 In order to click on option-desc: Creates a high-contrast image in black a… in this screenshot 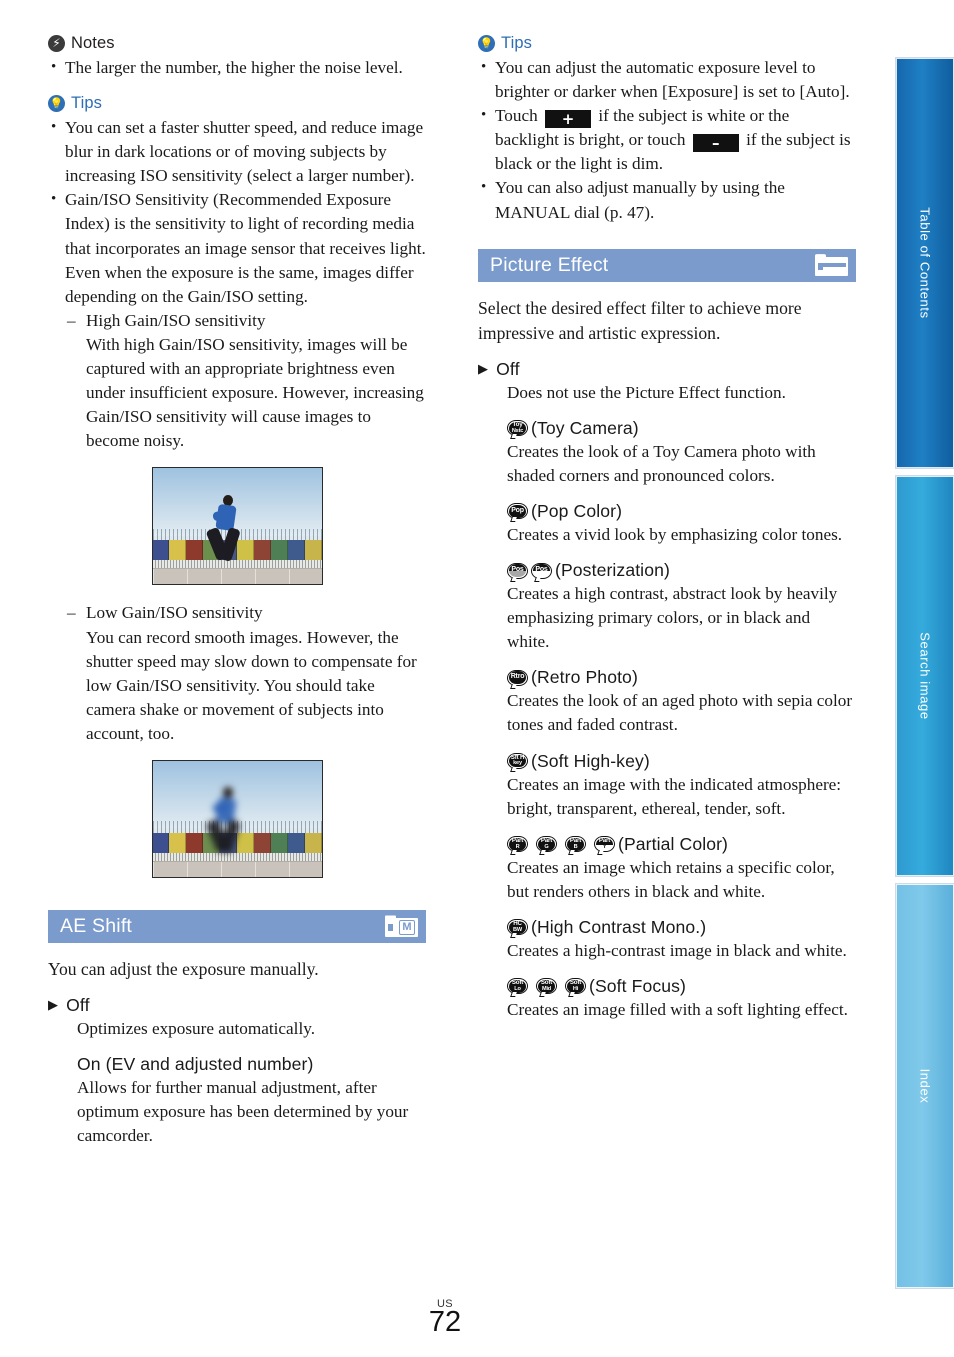, I will do `click(677, 950)`.